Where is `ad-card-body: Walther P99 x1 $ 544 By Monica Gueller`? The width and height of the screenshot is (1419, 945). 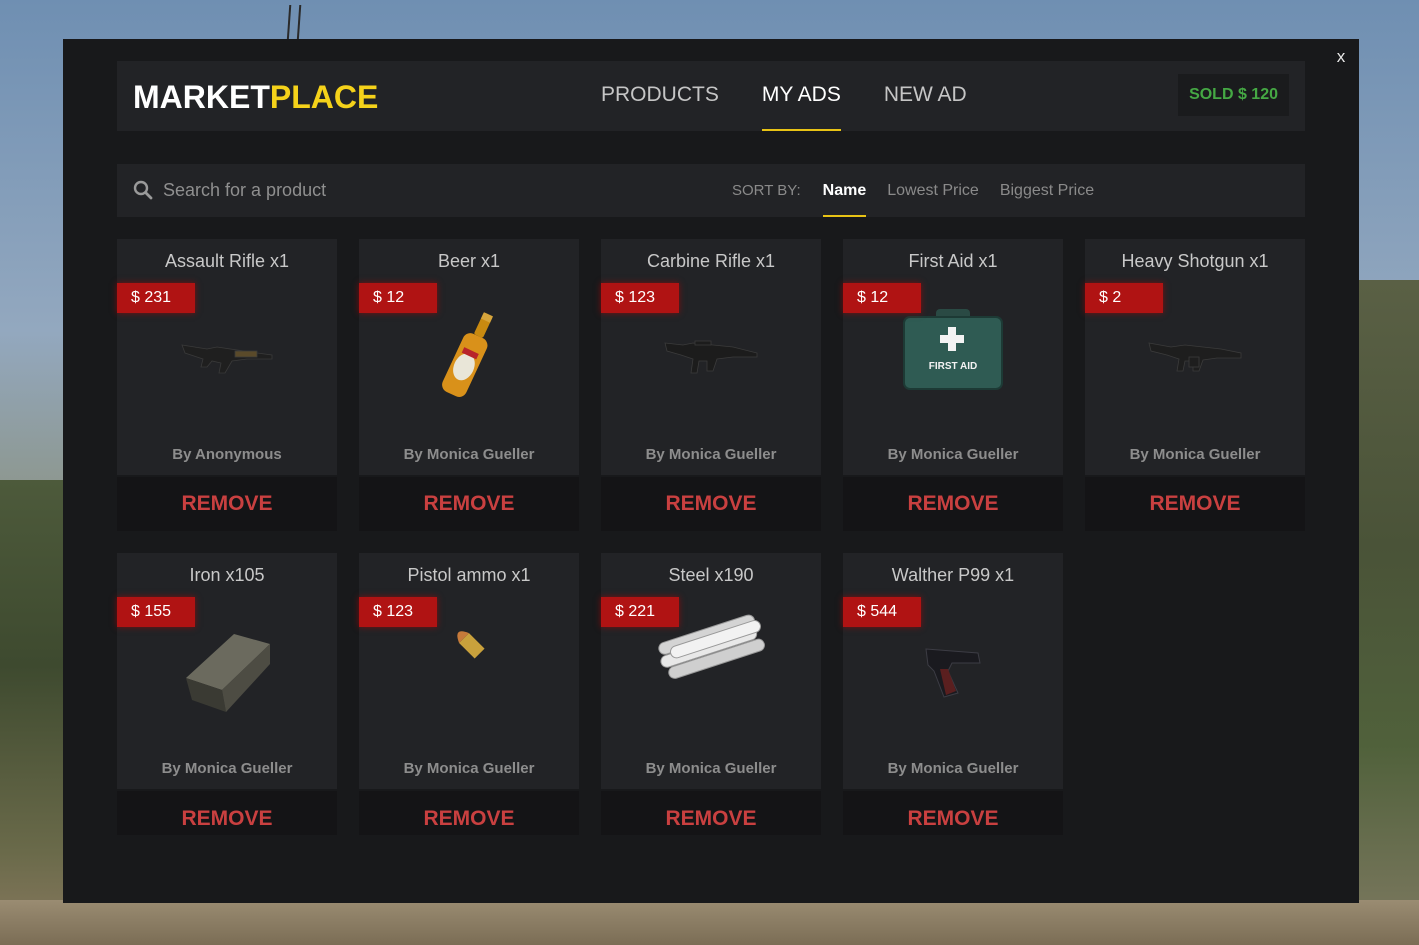 ad-card-body: Walther P99 x1 $ 544 By Monica Gueller is located at coordinates (953, 671).